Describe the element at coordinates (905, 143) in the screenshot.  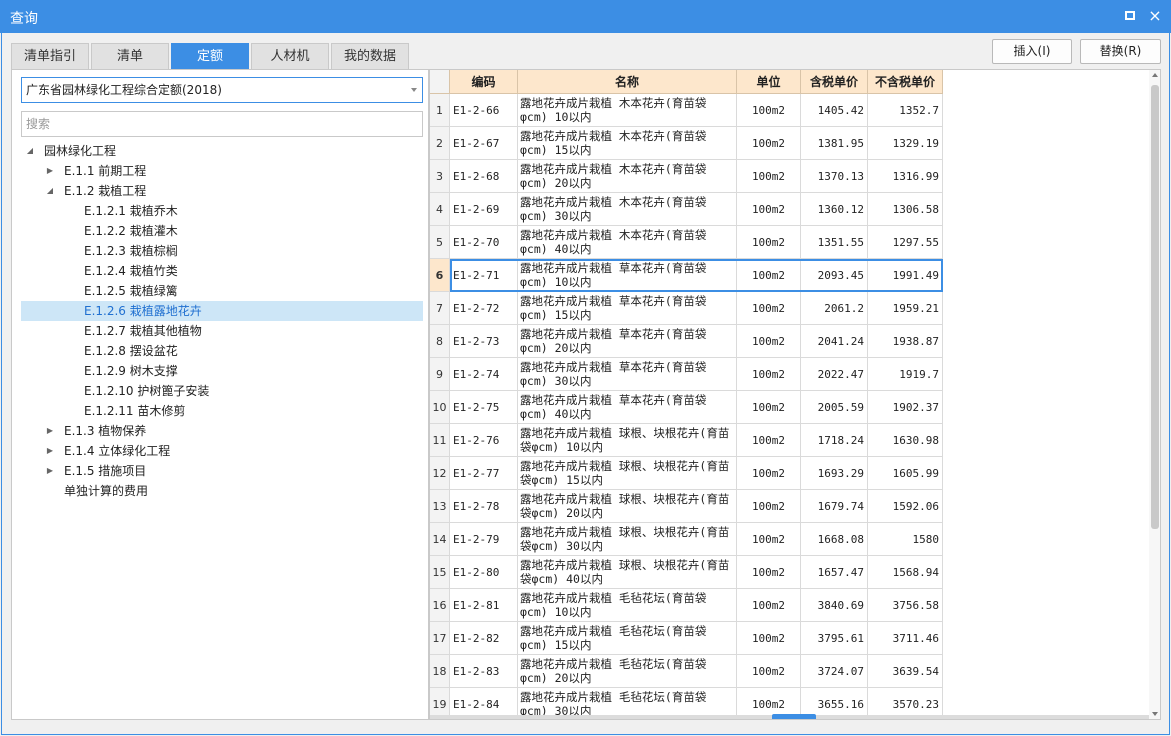
I see `cell-price-notax: 1329.19` at that location.